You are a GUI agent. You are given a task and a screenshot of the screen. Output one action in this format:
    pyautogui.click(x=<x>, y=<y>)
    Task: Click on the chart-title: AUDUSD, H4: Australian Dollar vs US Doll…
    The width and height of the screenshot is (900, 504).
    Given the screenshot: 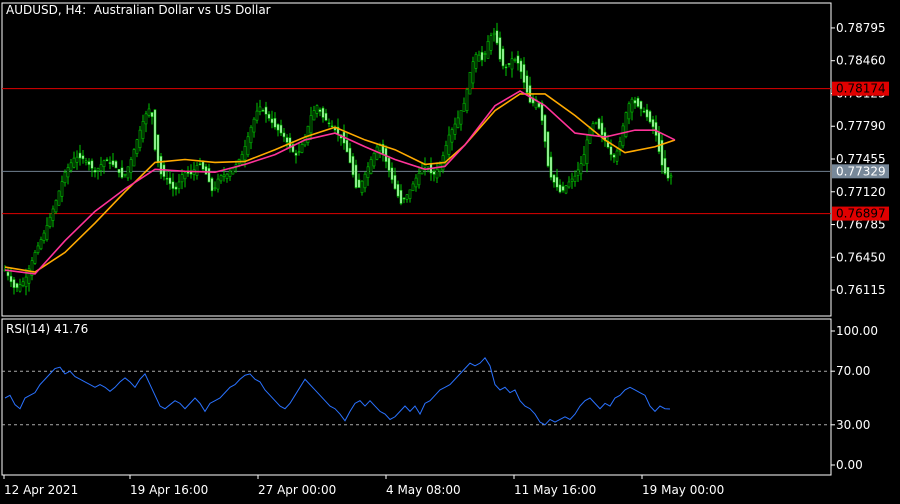 What is the action you would take?
    pyautogui.click(x=138, y=10)
    